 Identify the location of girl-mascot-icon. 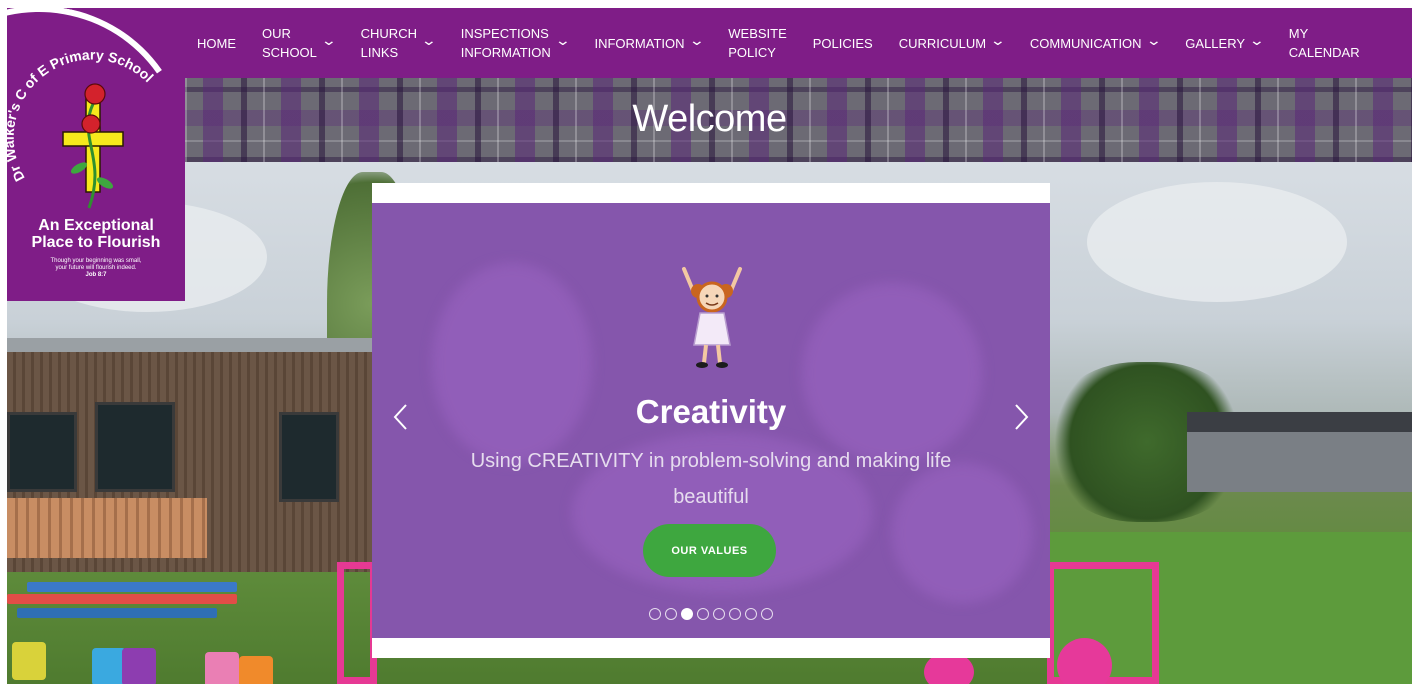
(712, 317).